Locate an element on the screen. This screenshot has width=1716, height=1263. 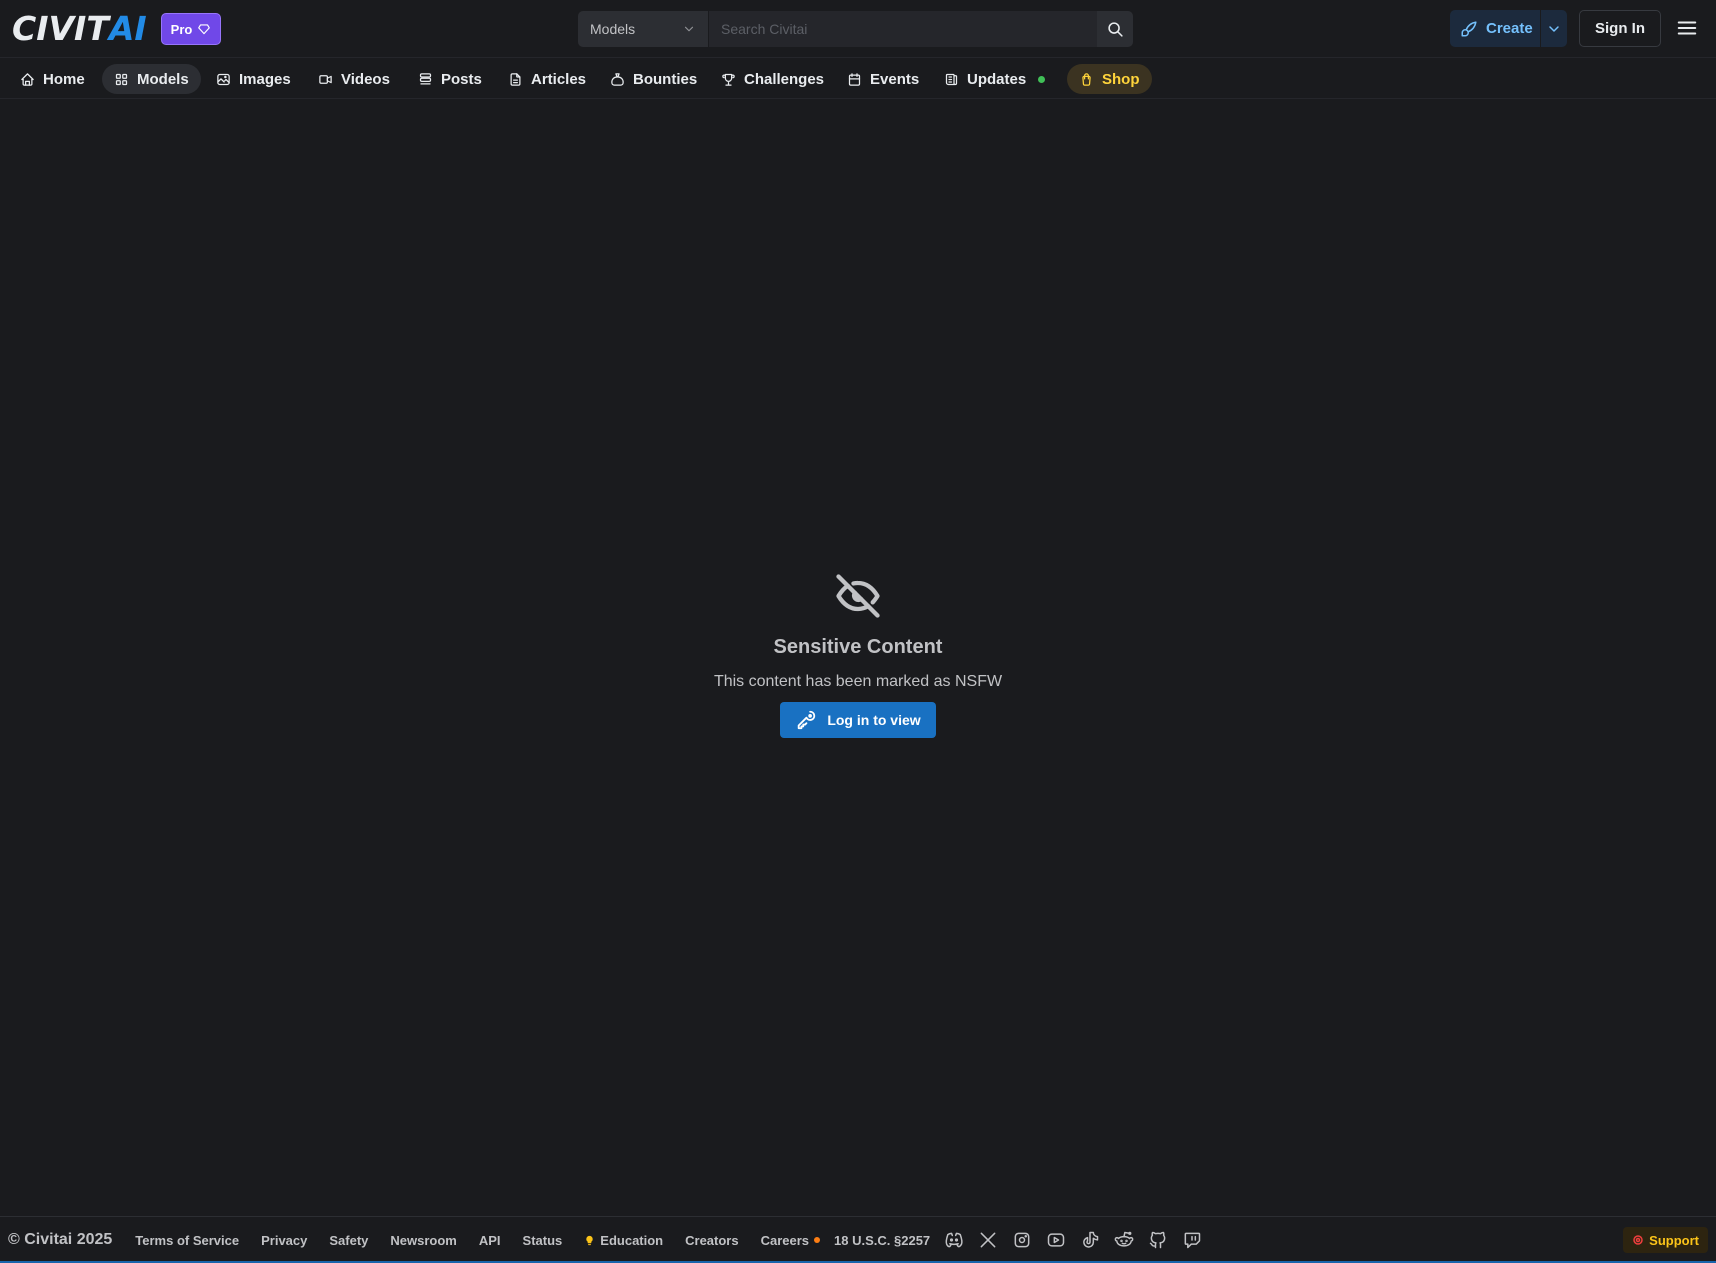
nav-item-models: Models is located at coordinates (151, 79).